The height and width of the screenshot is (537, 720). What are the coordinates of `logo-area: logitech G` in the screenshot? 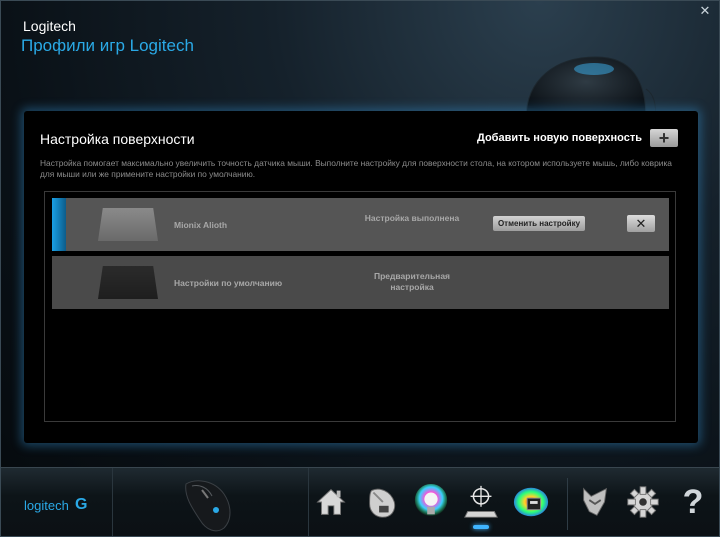 It's located at (57, 502).